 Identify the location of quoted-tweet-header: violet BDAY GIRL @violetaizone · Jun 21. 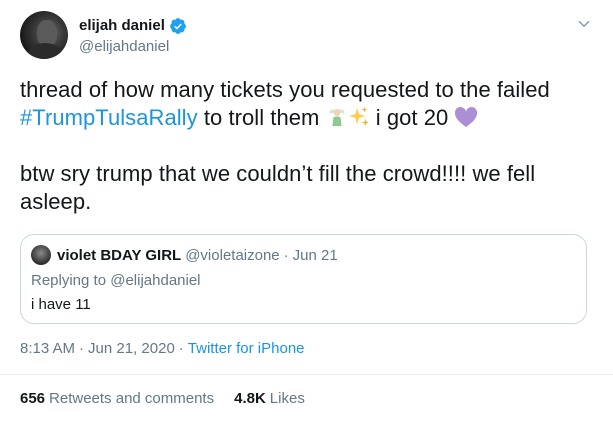
(184, 255).